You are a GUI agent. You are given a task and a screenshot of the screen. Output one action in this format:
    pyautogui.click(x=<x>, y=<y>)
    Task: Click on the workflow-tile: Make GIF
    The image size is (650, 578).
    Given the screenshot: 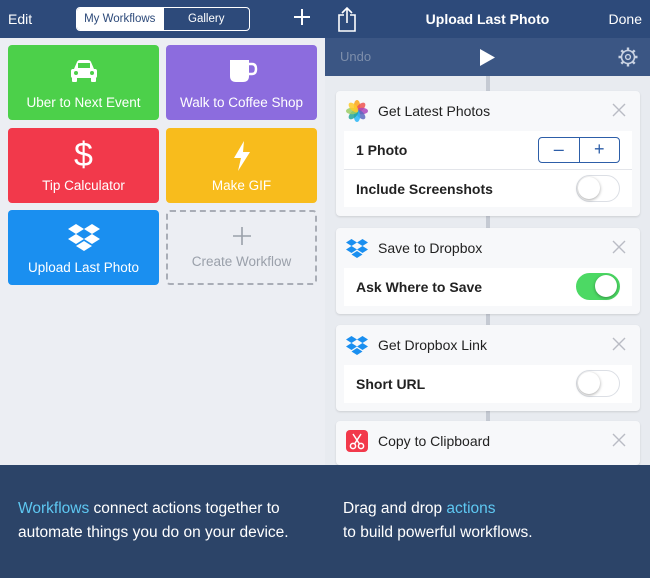 What is the action you would take?
    pyautogui.click(x=241, y=165)
    